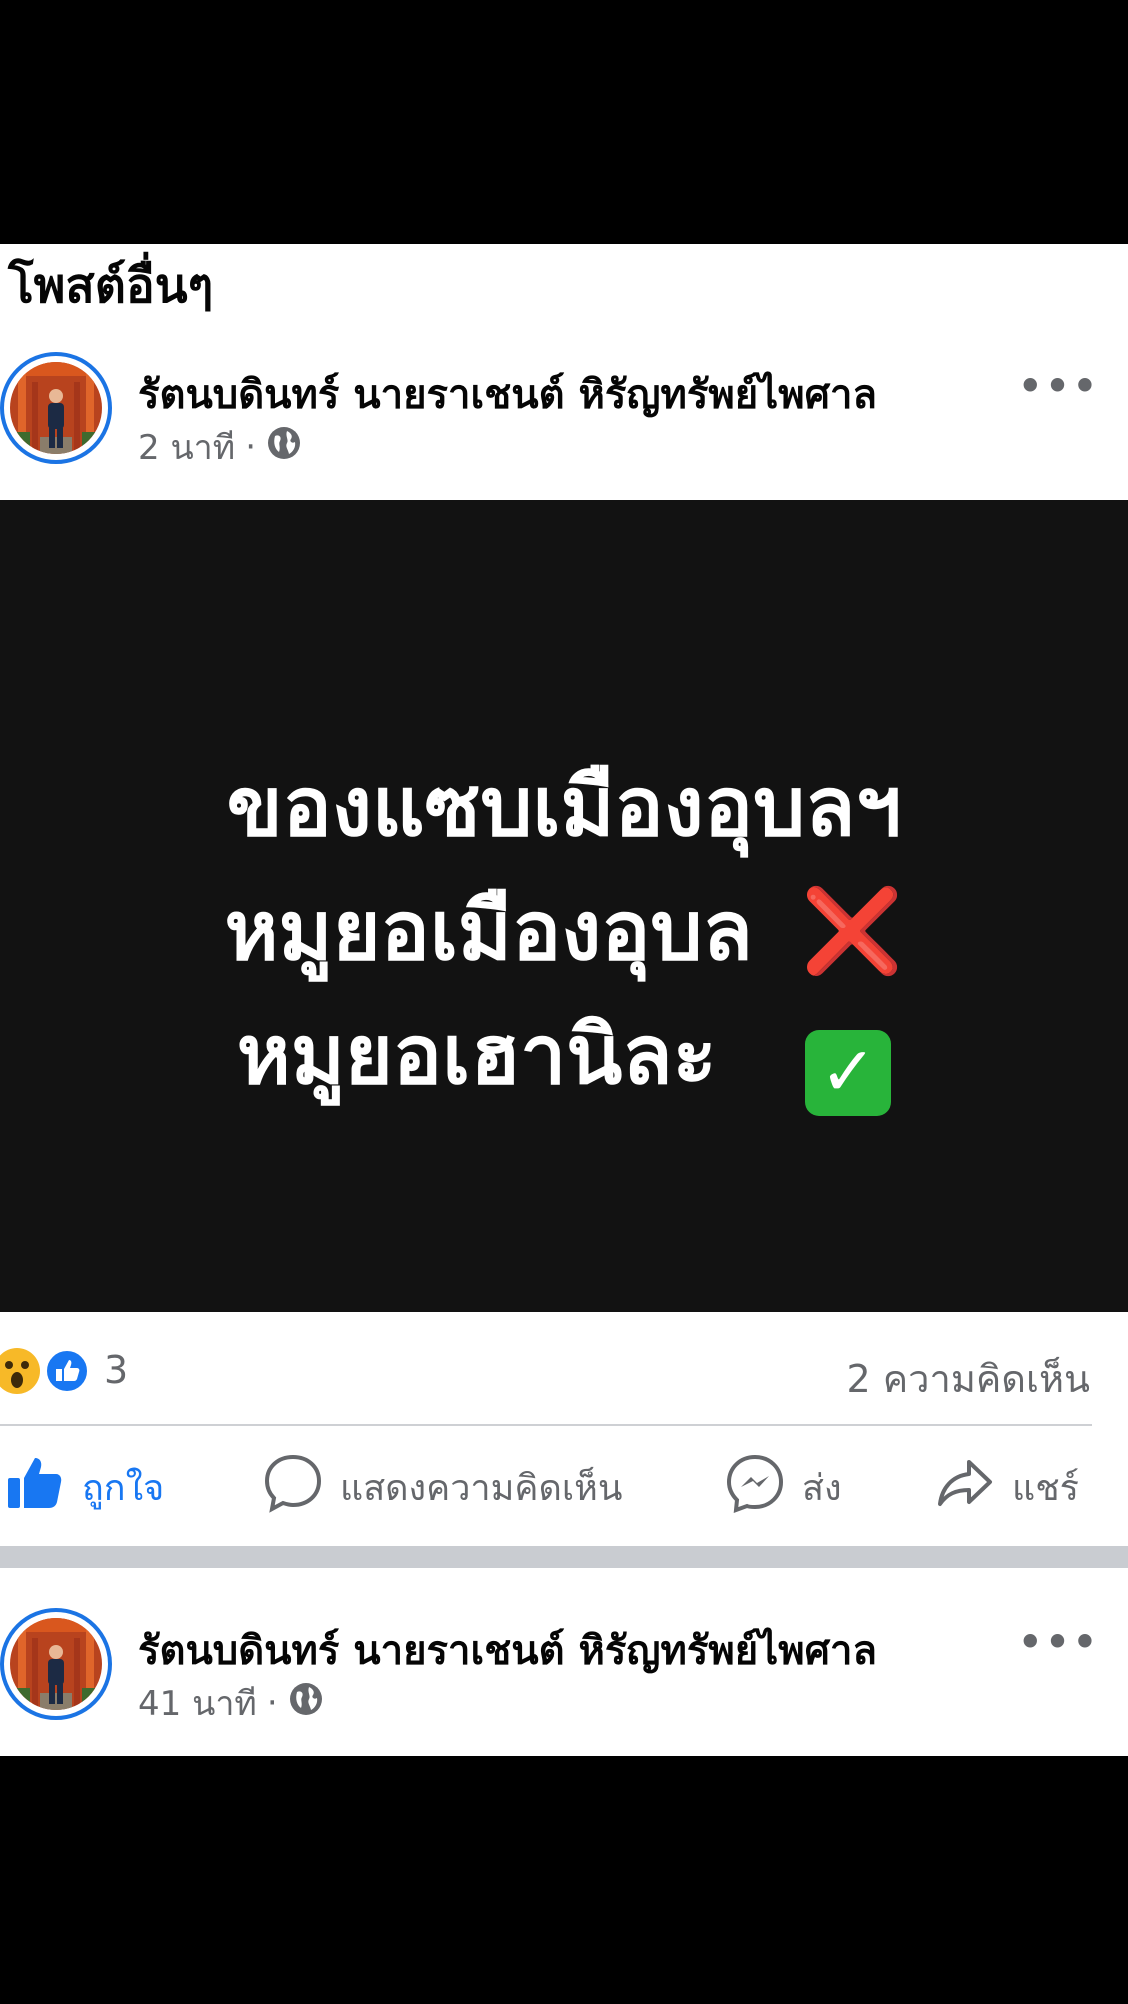  Describe the element at coordinates (564, 122) in the screenshot. I see `top-letterbox` at that location.